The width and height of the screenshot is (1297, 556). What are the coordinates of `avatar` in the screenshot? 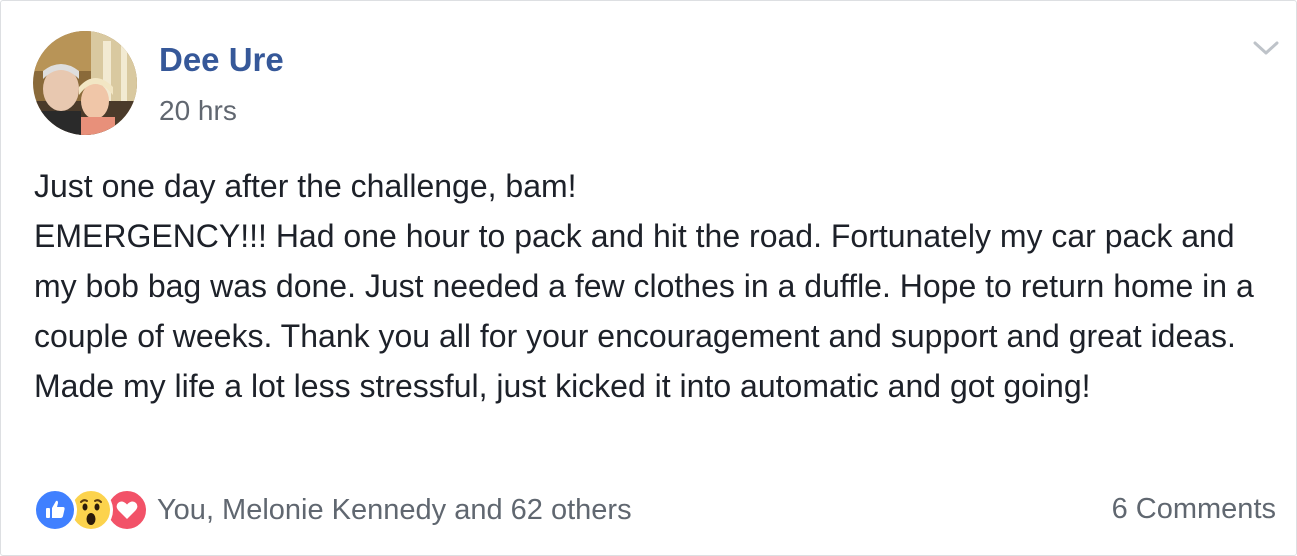 It's located at (85, 83).